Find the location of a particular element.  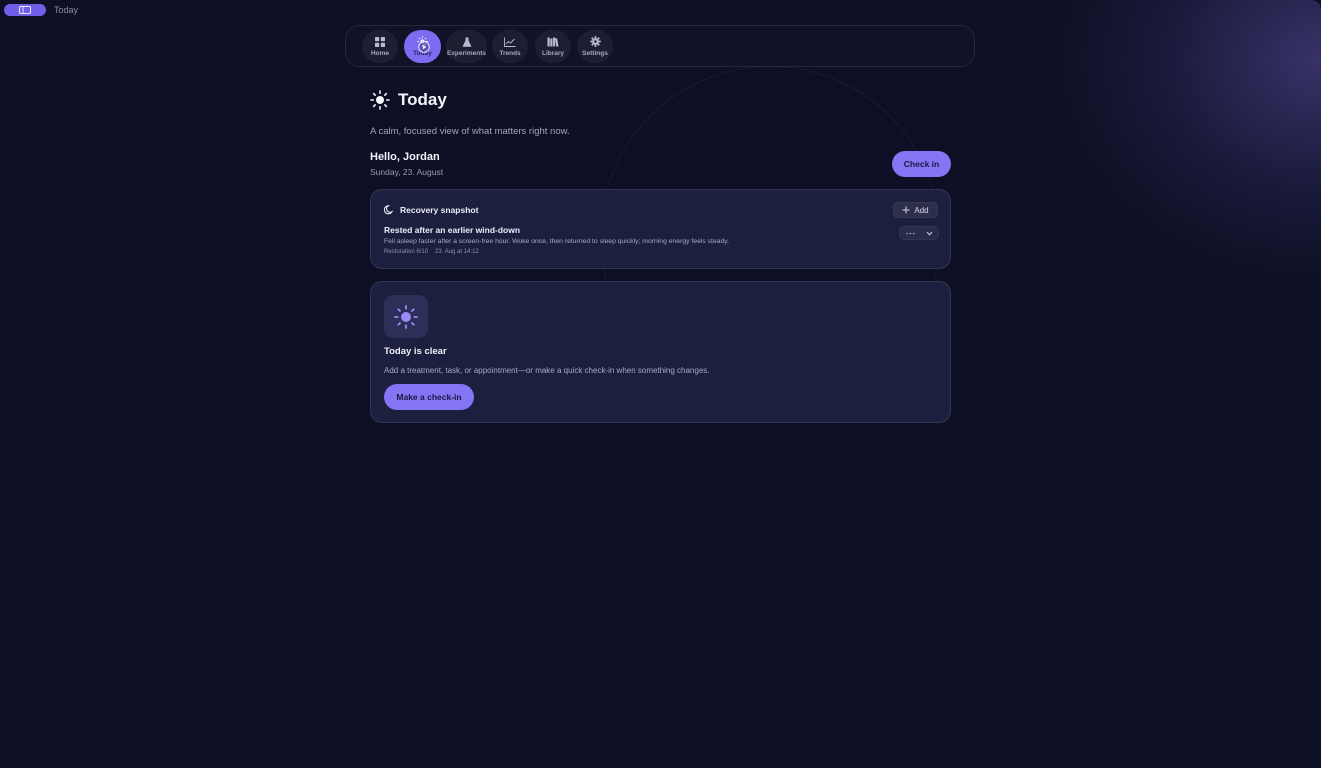

entry-actions is located at coordinates (919, 233).